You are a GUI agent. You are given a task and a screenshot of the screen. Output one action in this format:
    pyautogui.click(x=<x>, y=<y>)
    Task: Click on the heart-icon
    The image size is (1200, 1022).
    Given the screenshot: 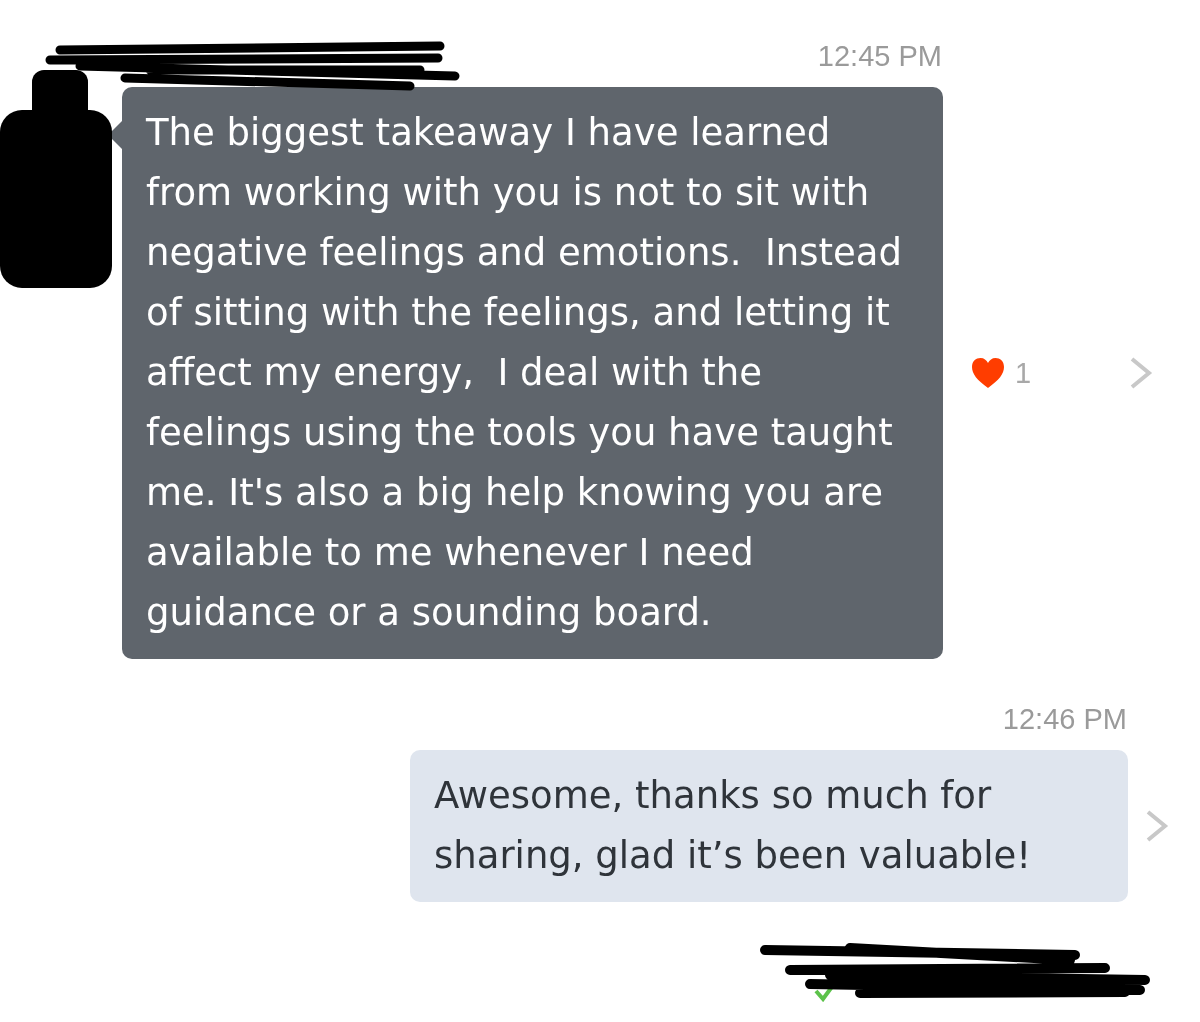 What is the action you would take?
    pyautogui.click(x=988, y=373)
    